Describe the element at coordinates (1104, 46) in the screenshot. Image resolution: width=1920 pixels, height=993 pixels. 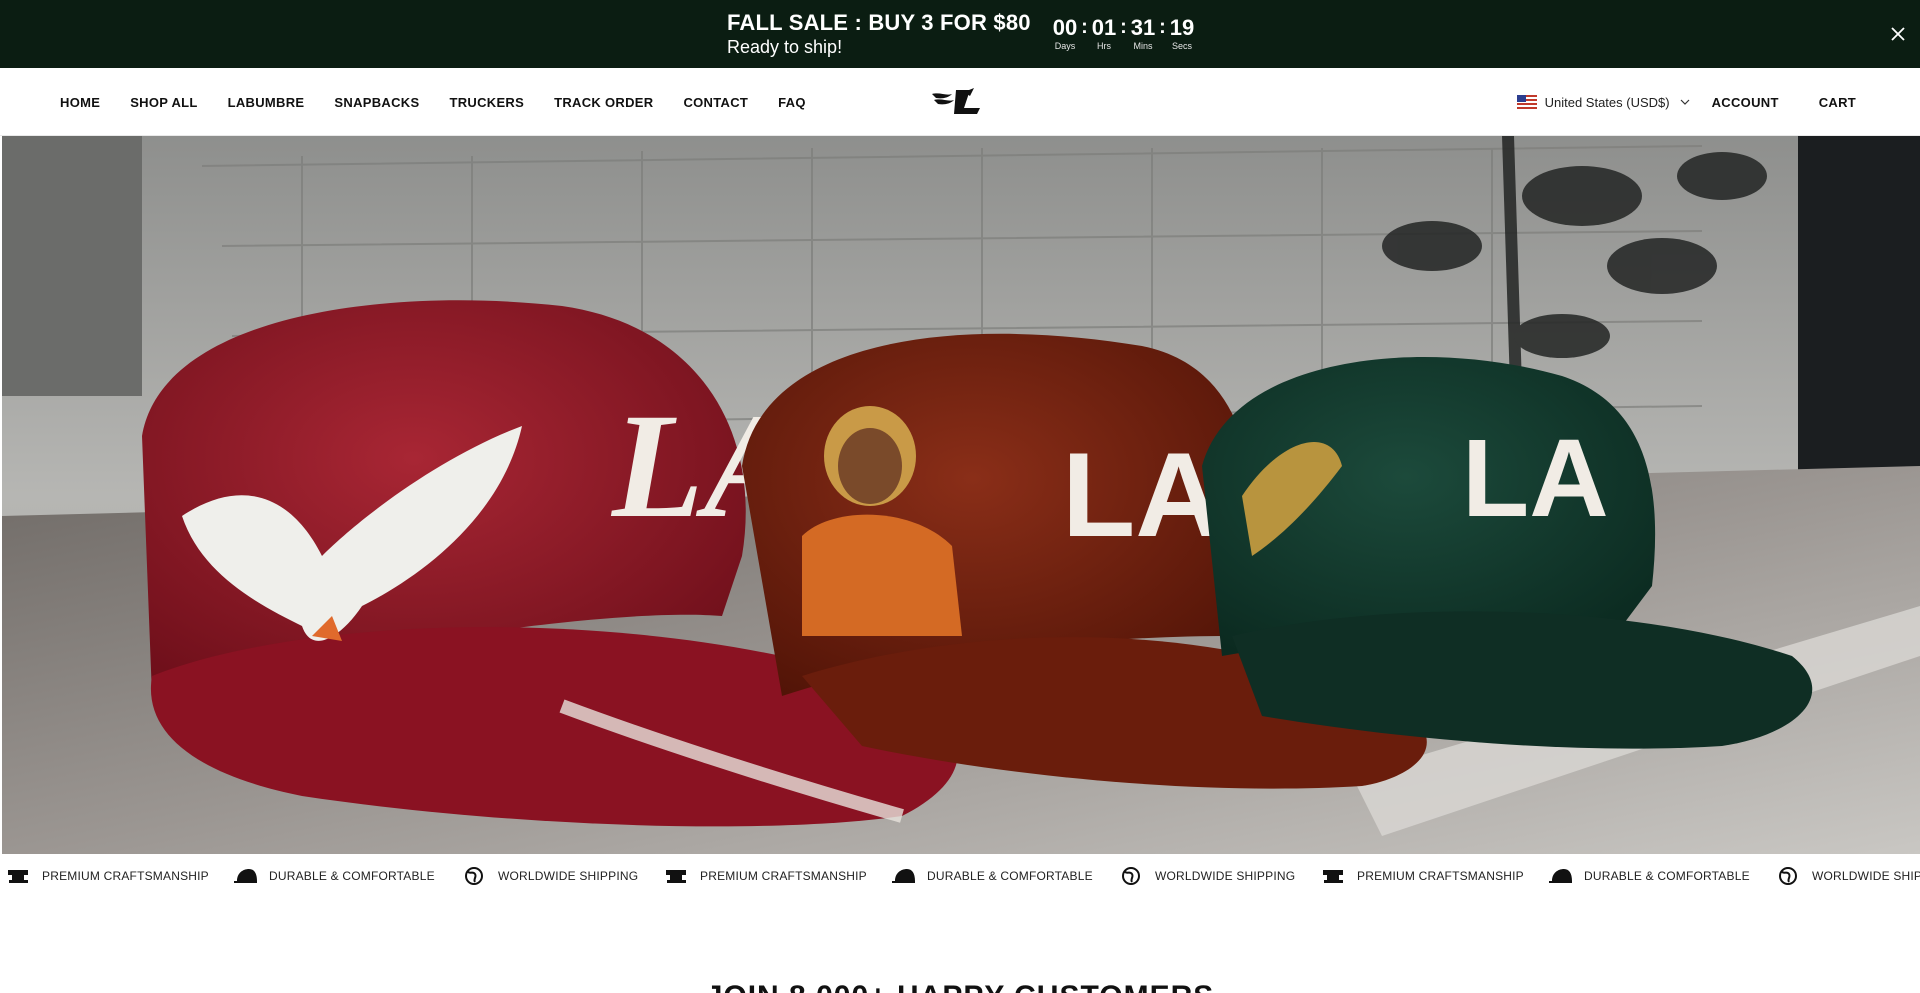
I see `countdown-hours-label: Hrs` at that location.